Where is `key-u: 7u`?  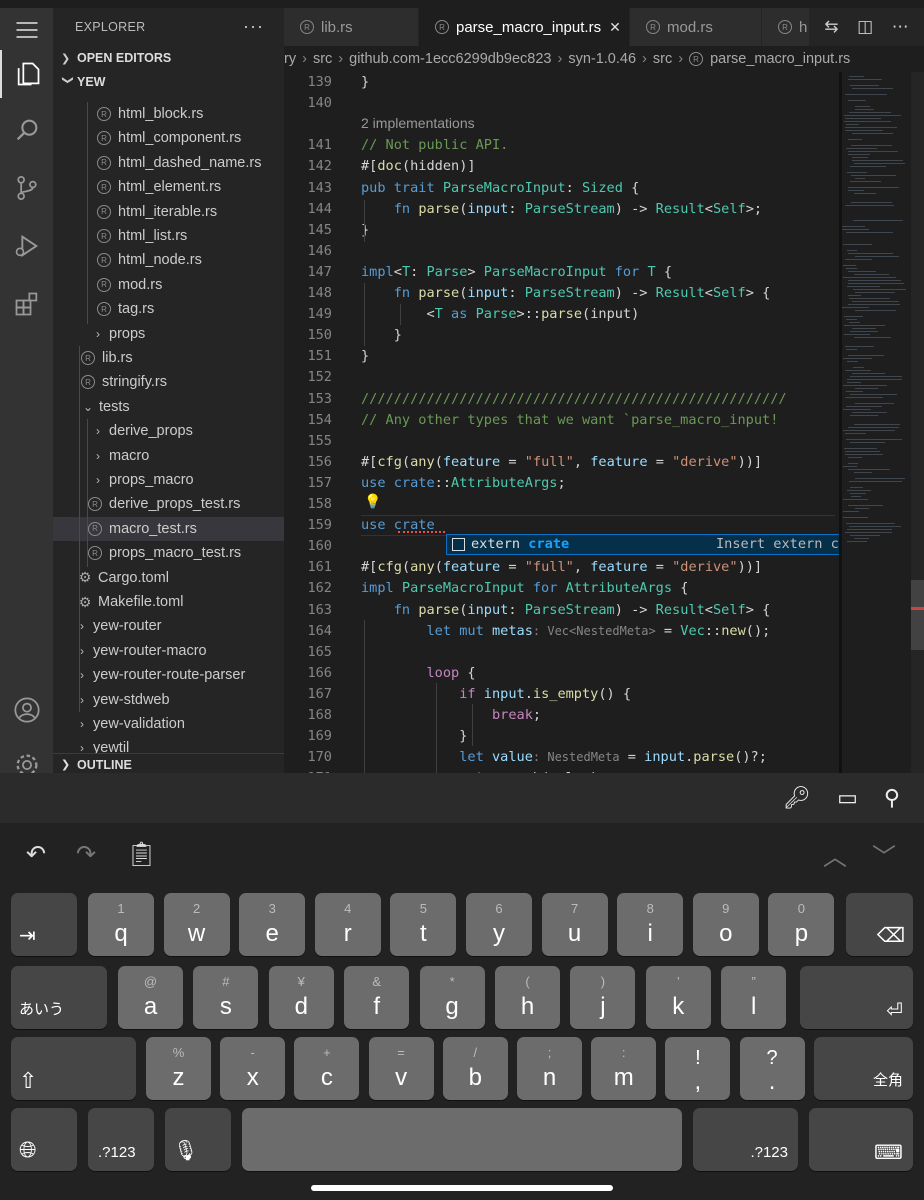 key-u: 7u is located at coordinates (574, 924).